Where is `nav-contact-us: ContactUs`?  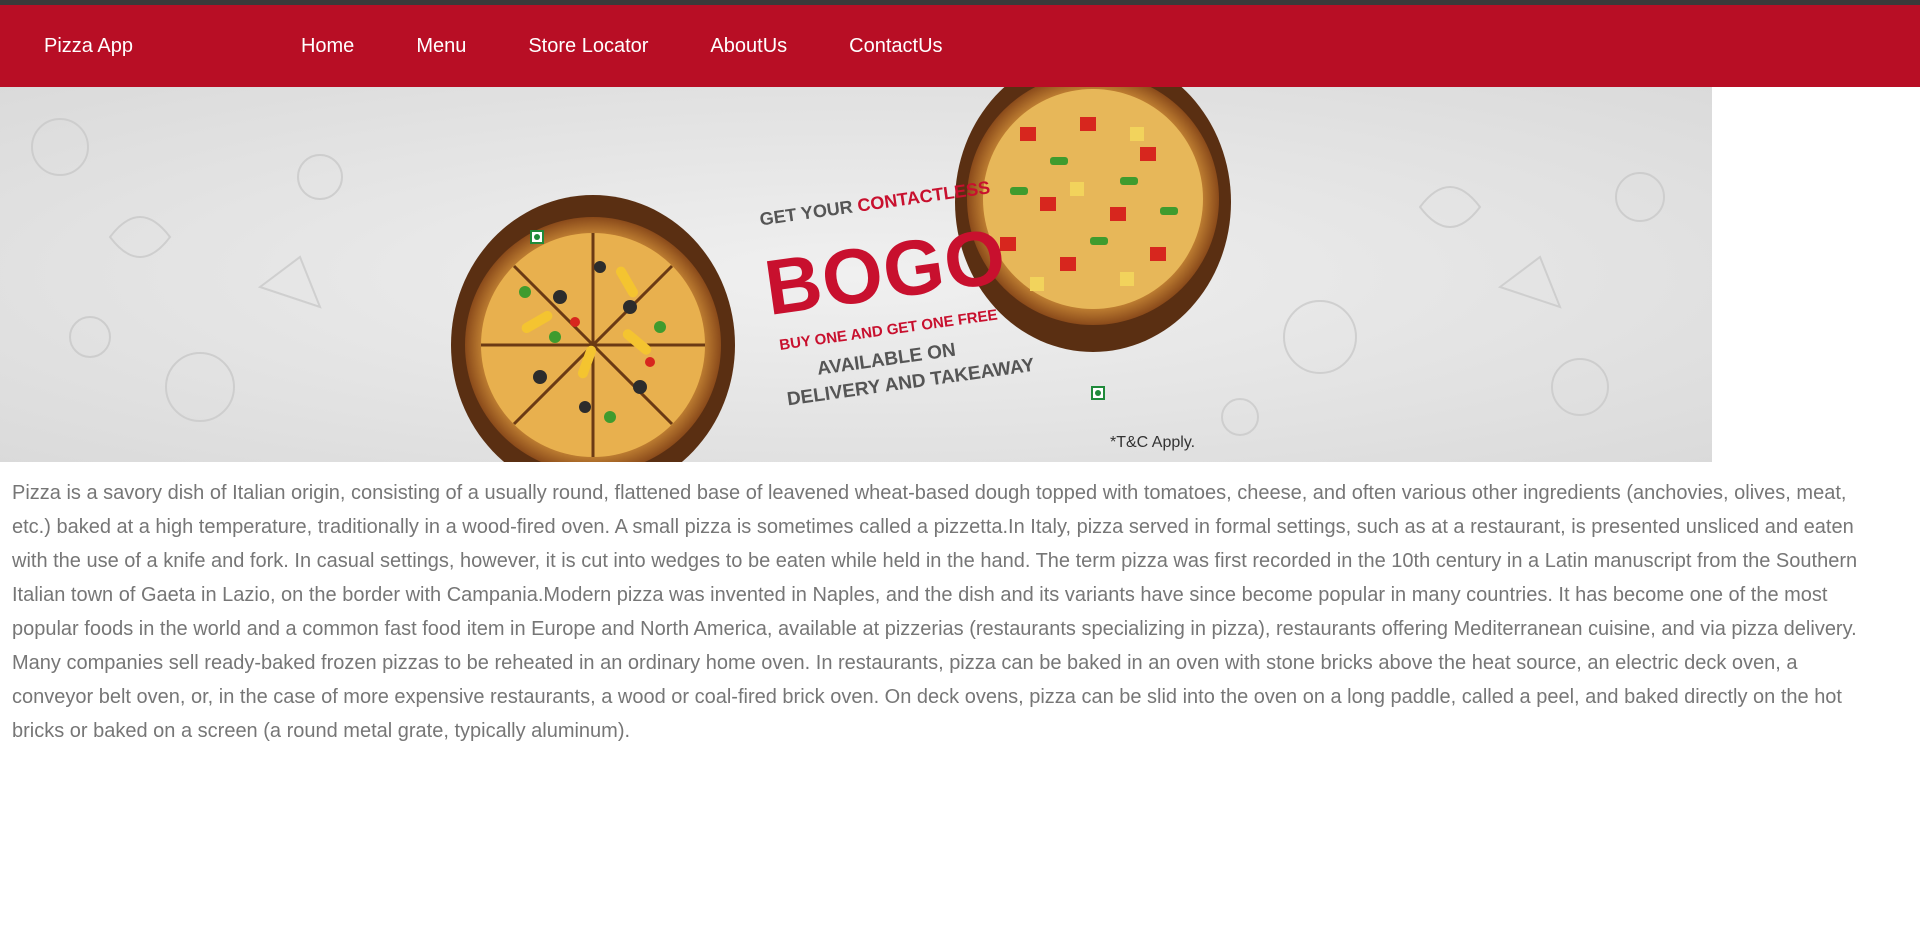
nav-contact-us: ContactUs is located at coordinates (895, 46).